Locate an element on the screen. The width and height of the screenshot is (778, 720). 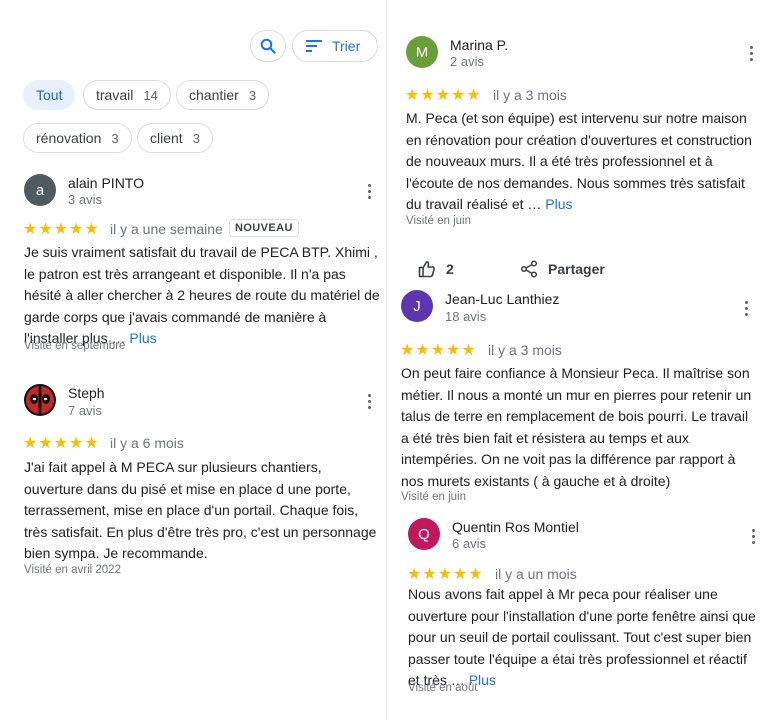
reviewer-review-count: 7 avis is located at coordinates (85, 410).